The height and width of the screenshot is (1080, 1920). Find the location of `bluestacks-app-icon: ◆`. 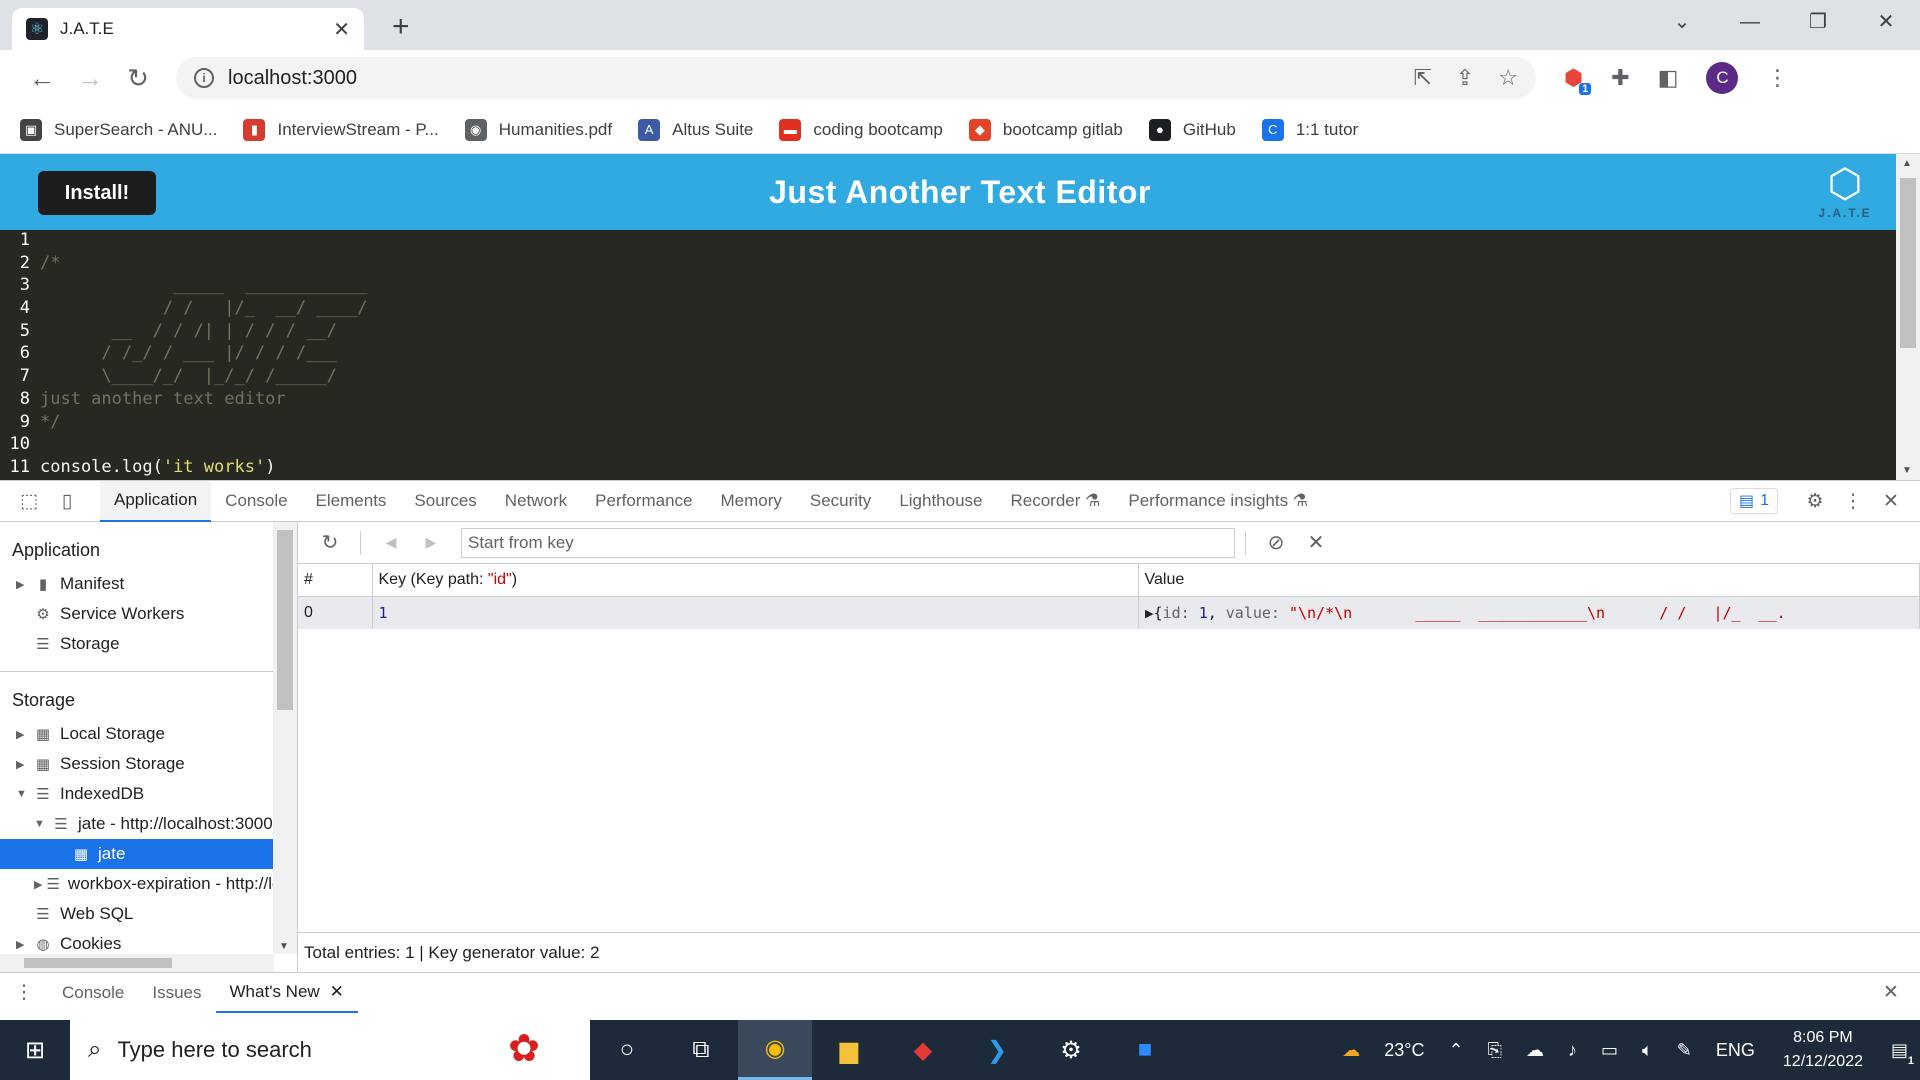

bluestacks-app-icon: ◆ is located at coordinates (923, 1050).